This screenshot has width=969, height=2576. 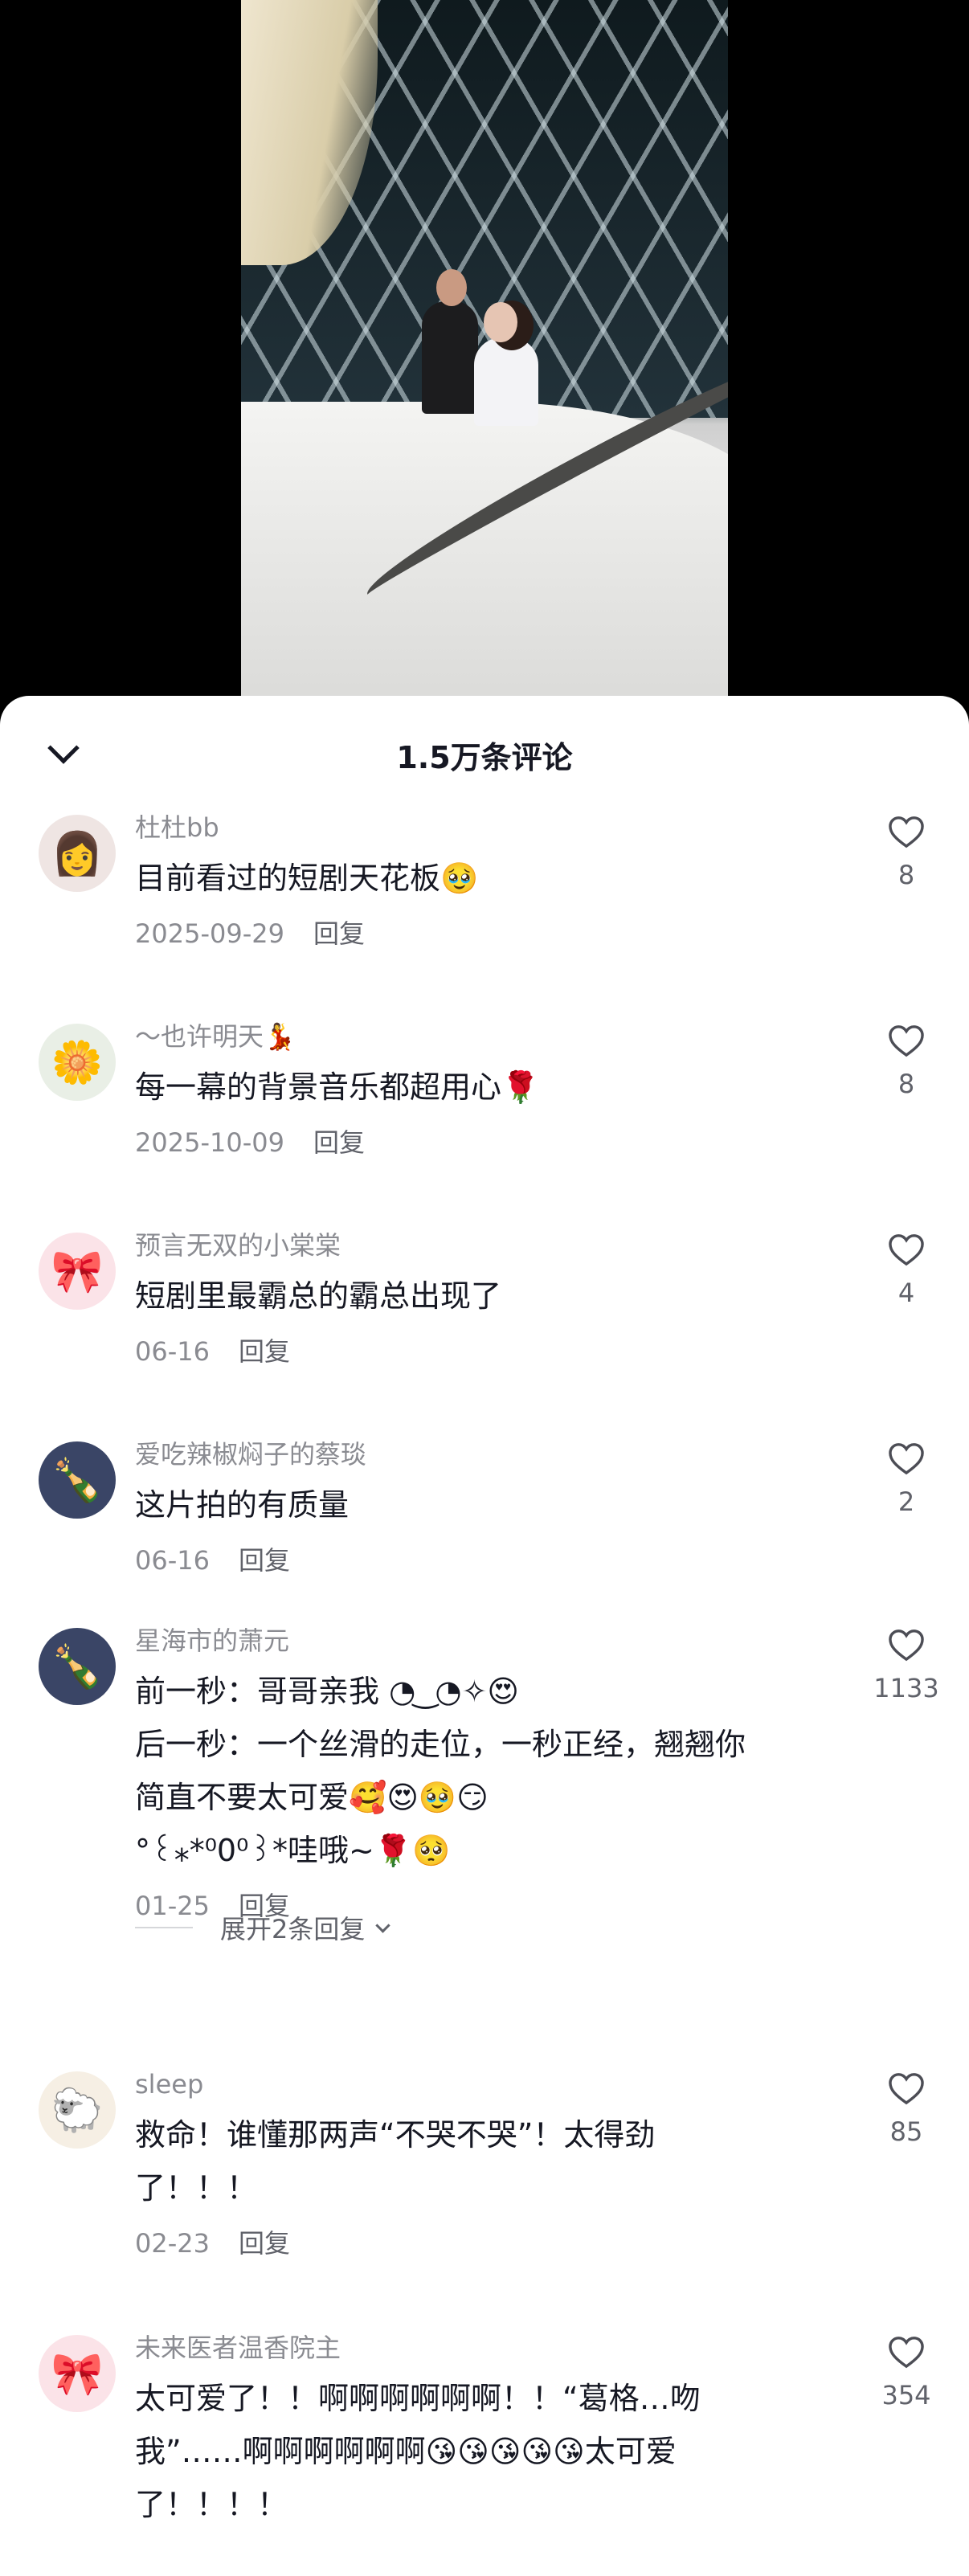 I want to click on comment-username: 爱吃辣椒焖子的蔡琰, so click(x=480, y=1454).